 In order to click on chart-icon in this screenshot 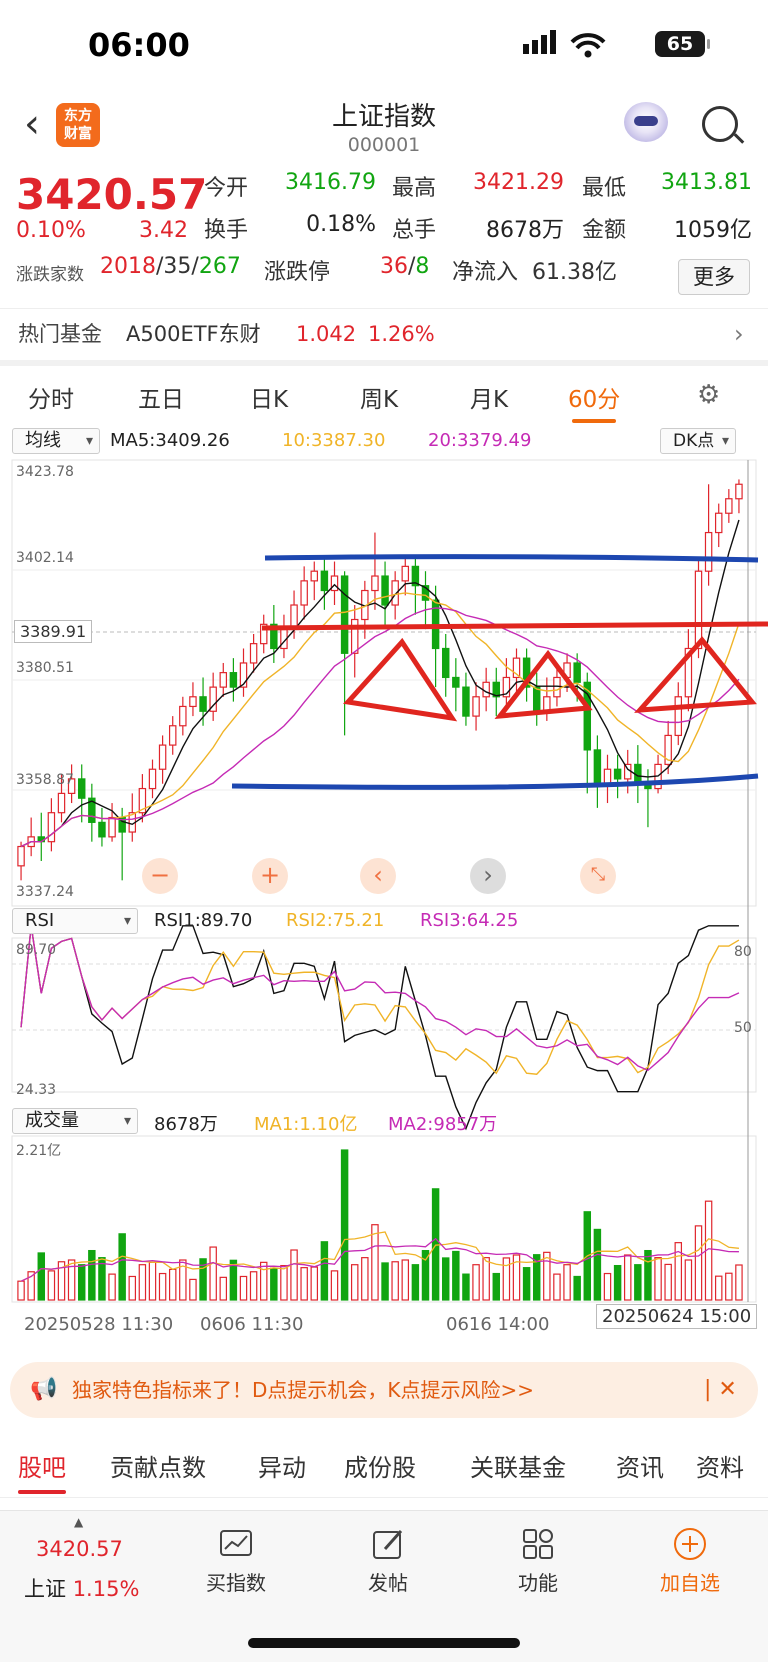, I will do `click(236, 1543)`.